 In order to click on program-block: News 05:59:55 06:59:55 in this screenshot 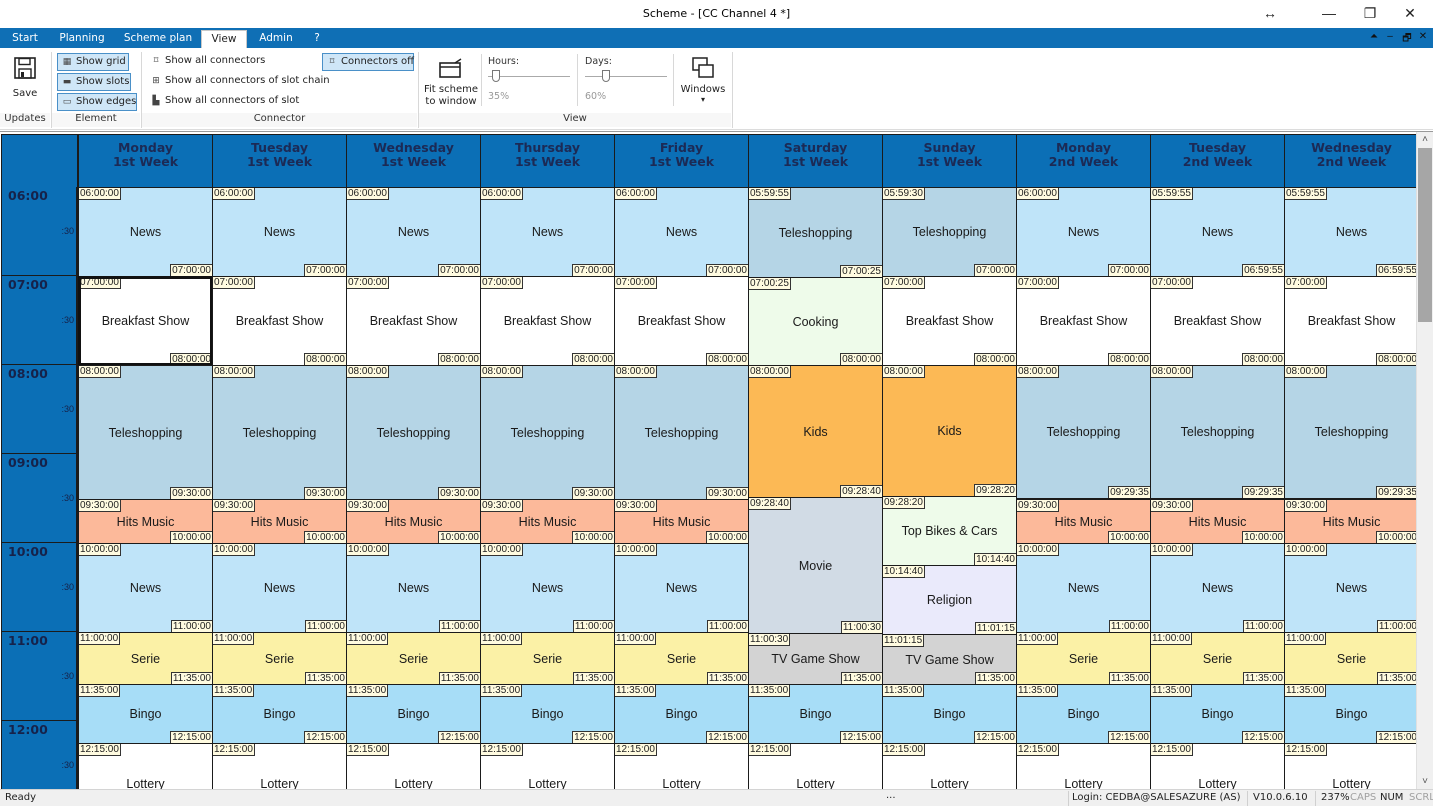, I will do `click(1351, 232)`.